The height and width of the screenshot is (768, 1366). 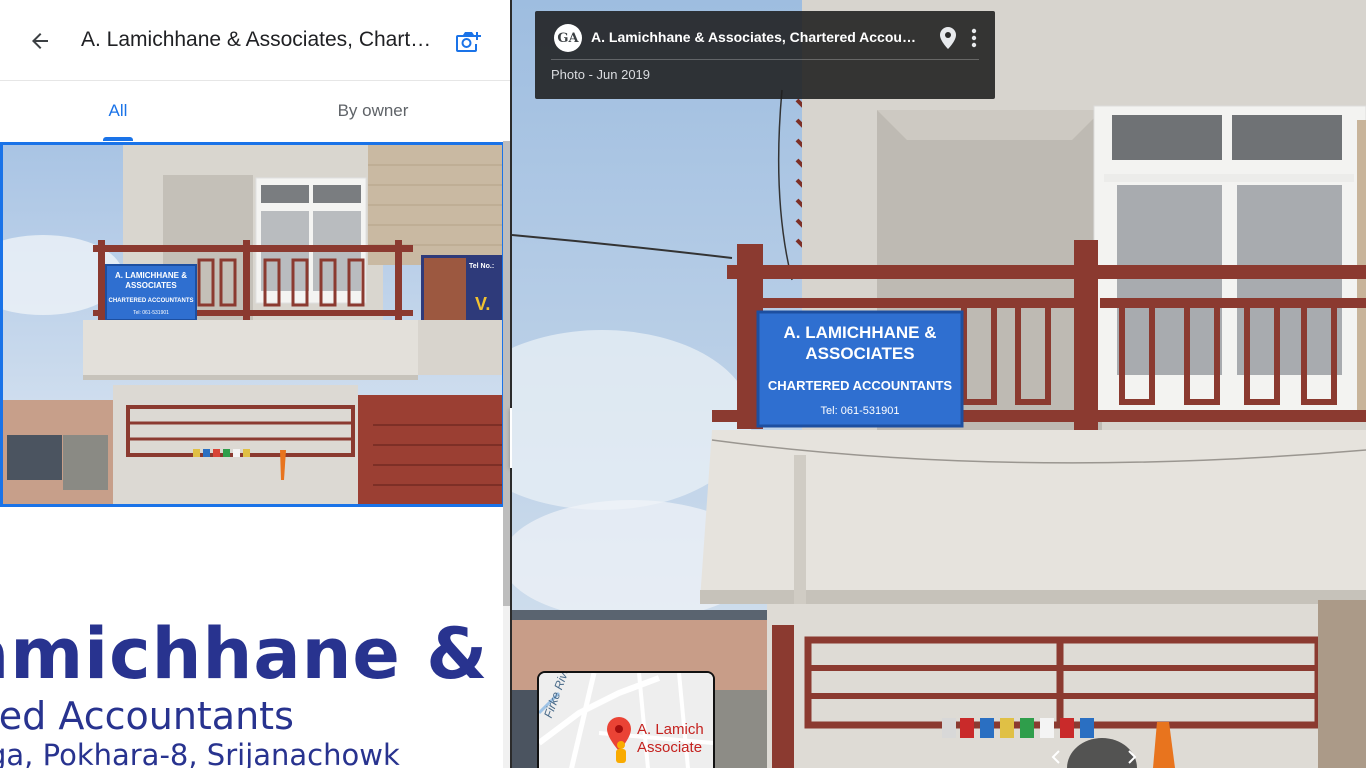 What do you see at coordinates (481, 266) in the screenshot?
I see `neighbor-sign-label: Tel No.:` at bounding box center [481, 266].